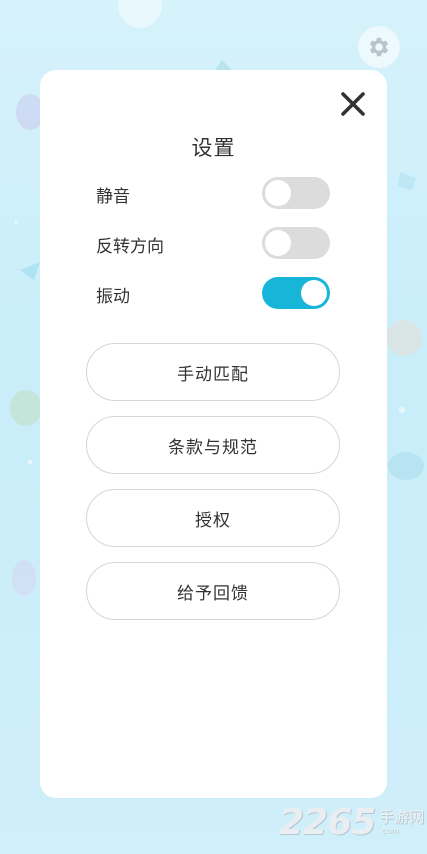 The image size is (427, 854). What do you see at coordinates (213, 591) in the screenshot?
I see `feedback-button: 给予回馈` at bounding box center [213, 591].